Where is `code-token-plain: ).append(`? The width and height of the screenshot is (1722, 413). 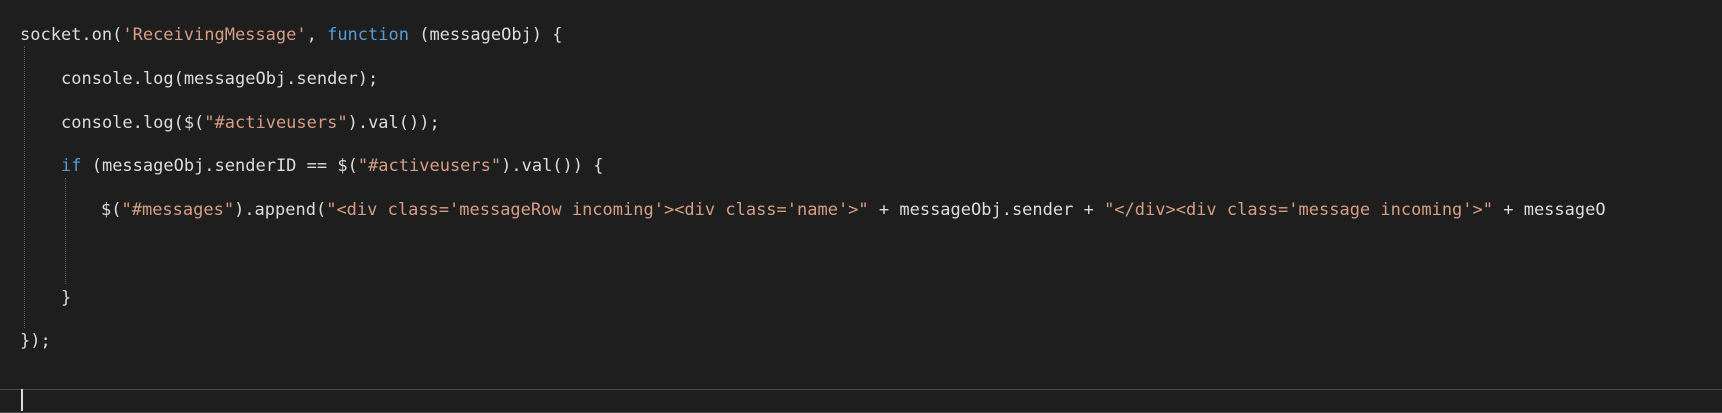 code-token-plain: ).append( is located at coordinates (280, 210).